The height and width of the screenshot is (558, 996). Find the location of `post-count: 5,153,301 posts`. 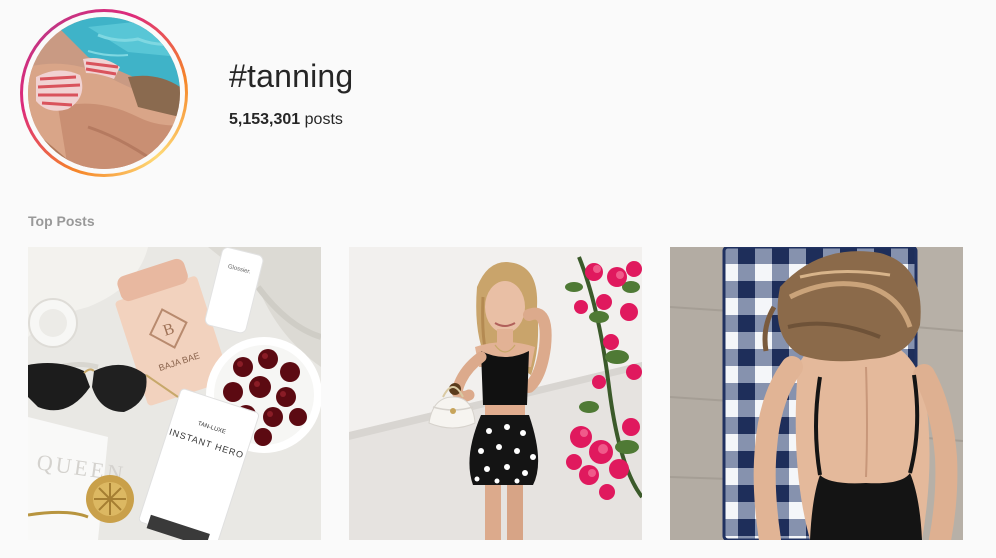

post-count: 5,153,301 posts is located at coordinates (286, 120).